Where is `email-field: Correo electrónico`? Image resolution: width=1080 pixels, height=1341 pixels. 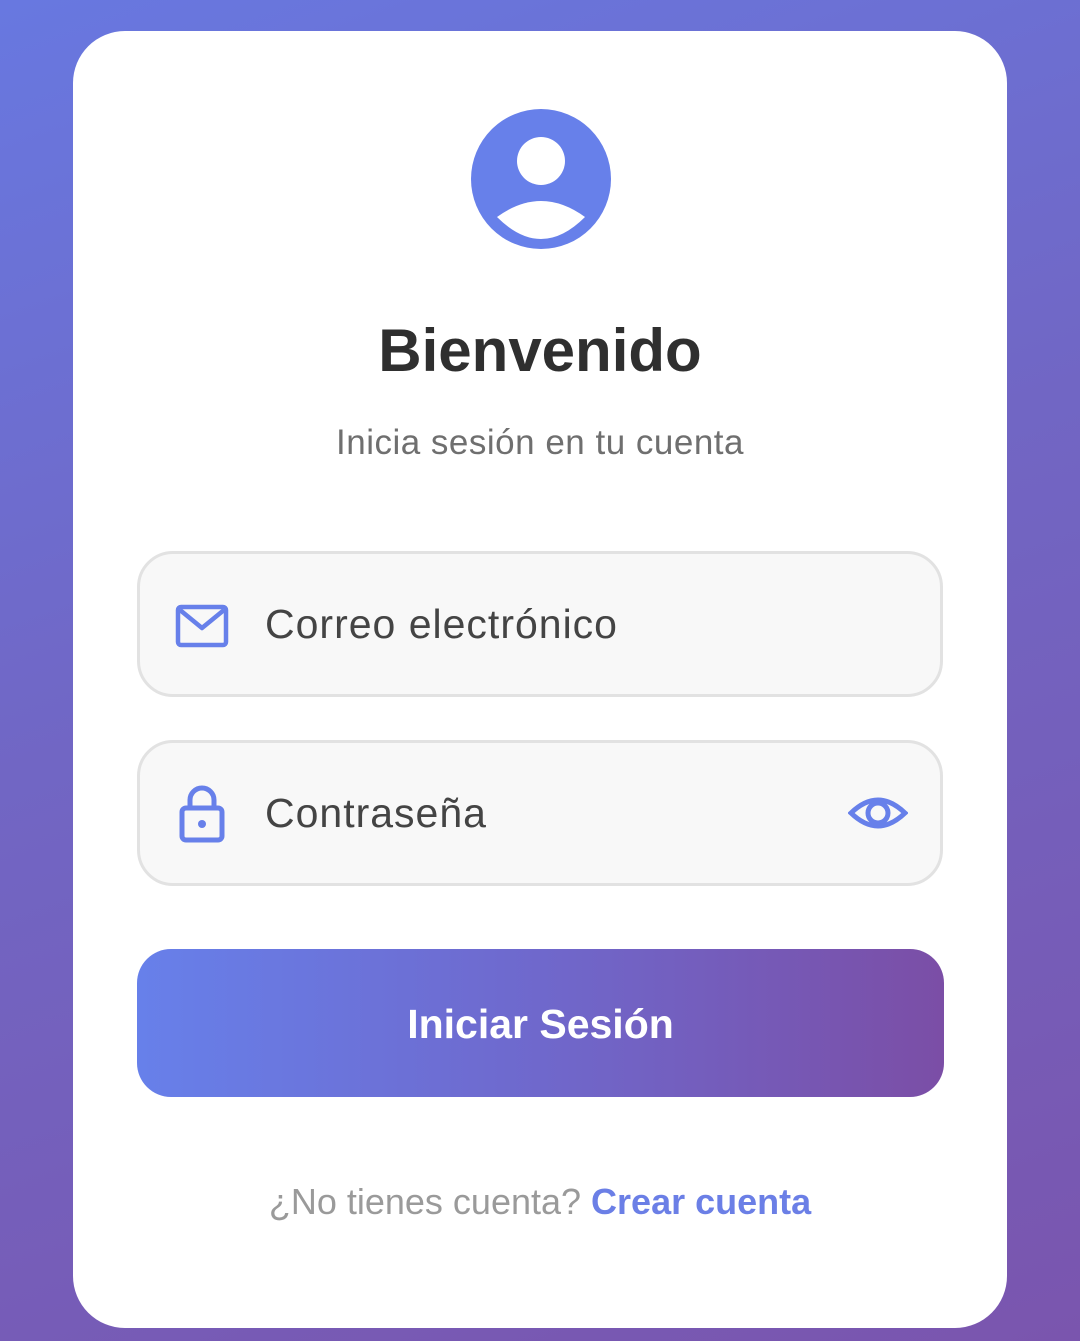 email-field: Correo electrónico is located at coordinates (540, 624).